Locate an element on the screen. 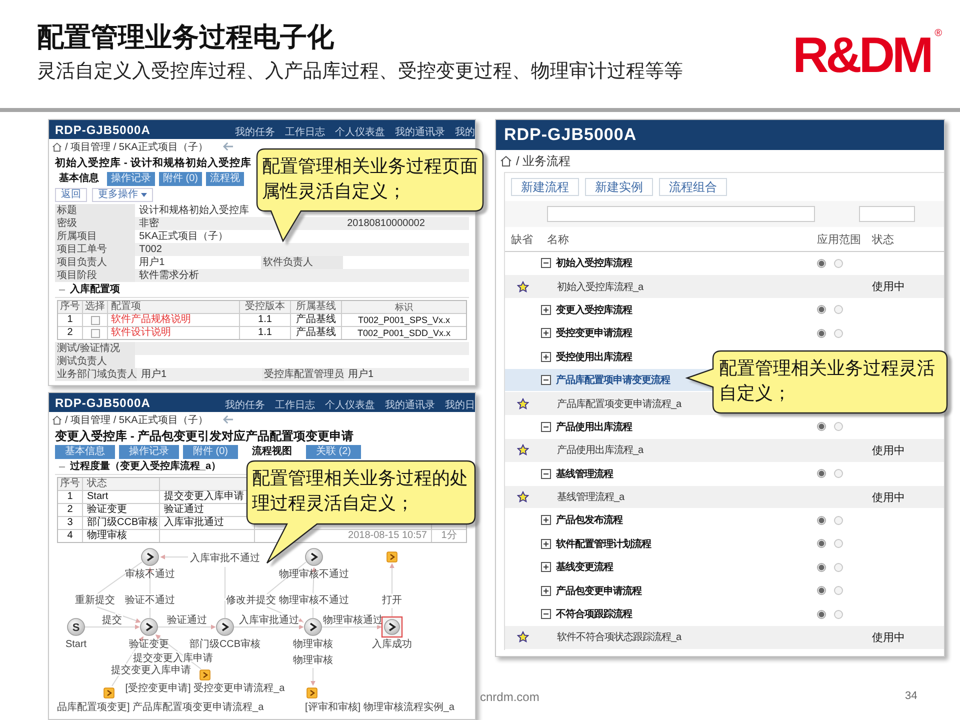 This screenshot has height=720, width=960. tree-row: 受控变更申请流程 is located at coordinates (724, 334).